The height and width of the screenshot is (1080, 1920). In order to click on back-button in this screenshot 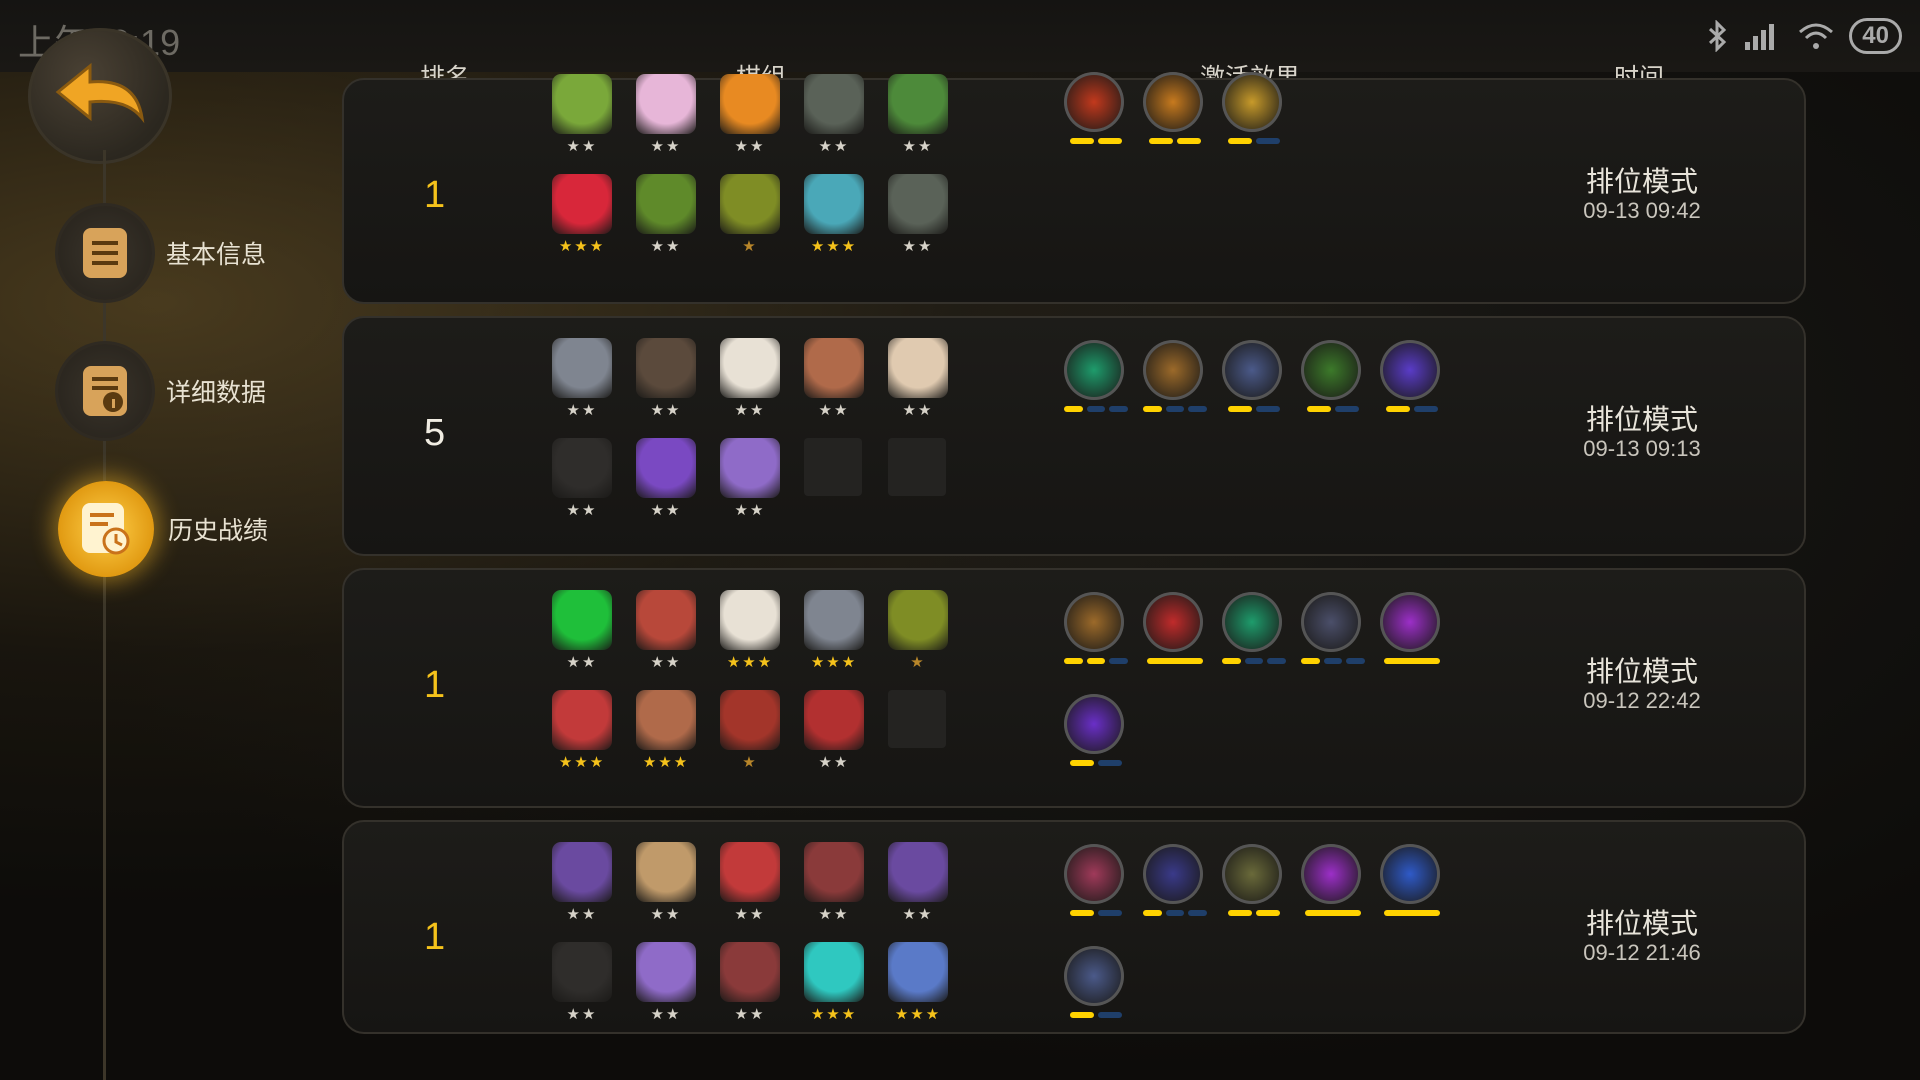, I will do `click(100, 96)`.